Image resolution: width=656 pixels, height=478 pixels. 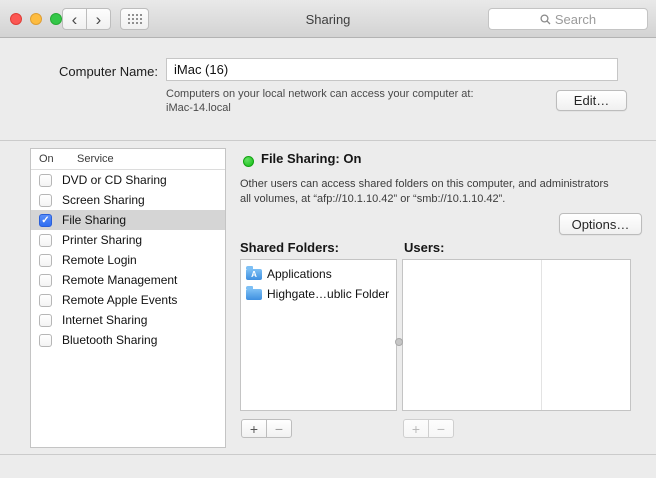 I want to click on shared-folders-label: Shared Folders:, so click(x=289, y=247).